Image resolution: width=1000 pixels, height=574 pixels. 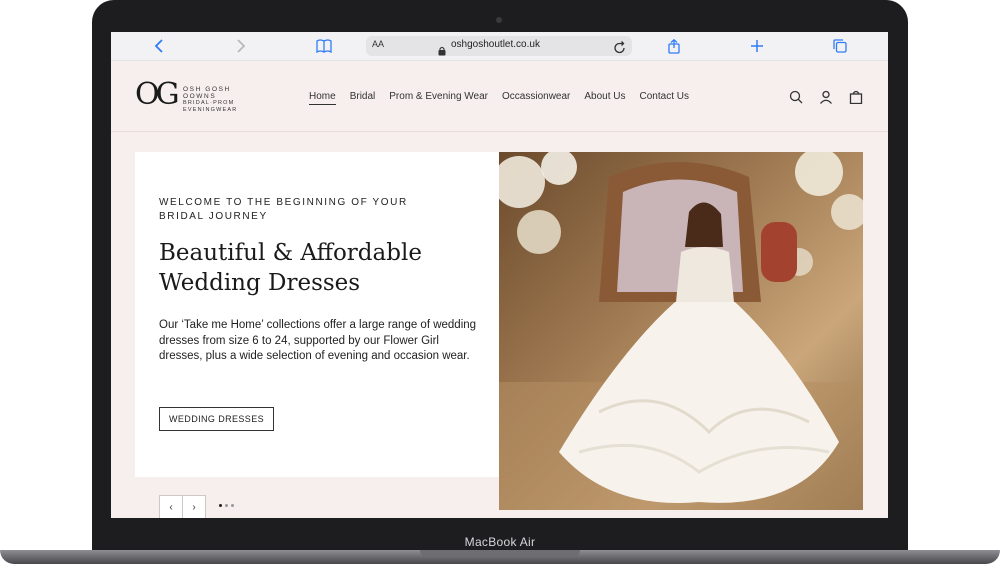 What do you see at coordinates (241, 46) in the screenshot?
I see `forward-icon` at bounding box center [241, 46].